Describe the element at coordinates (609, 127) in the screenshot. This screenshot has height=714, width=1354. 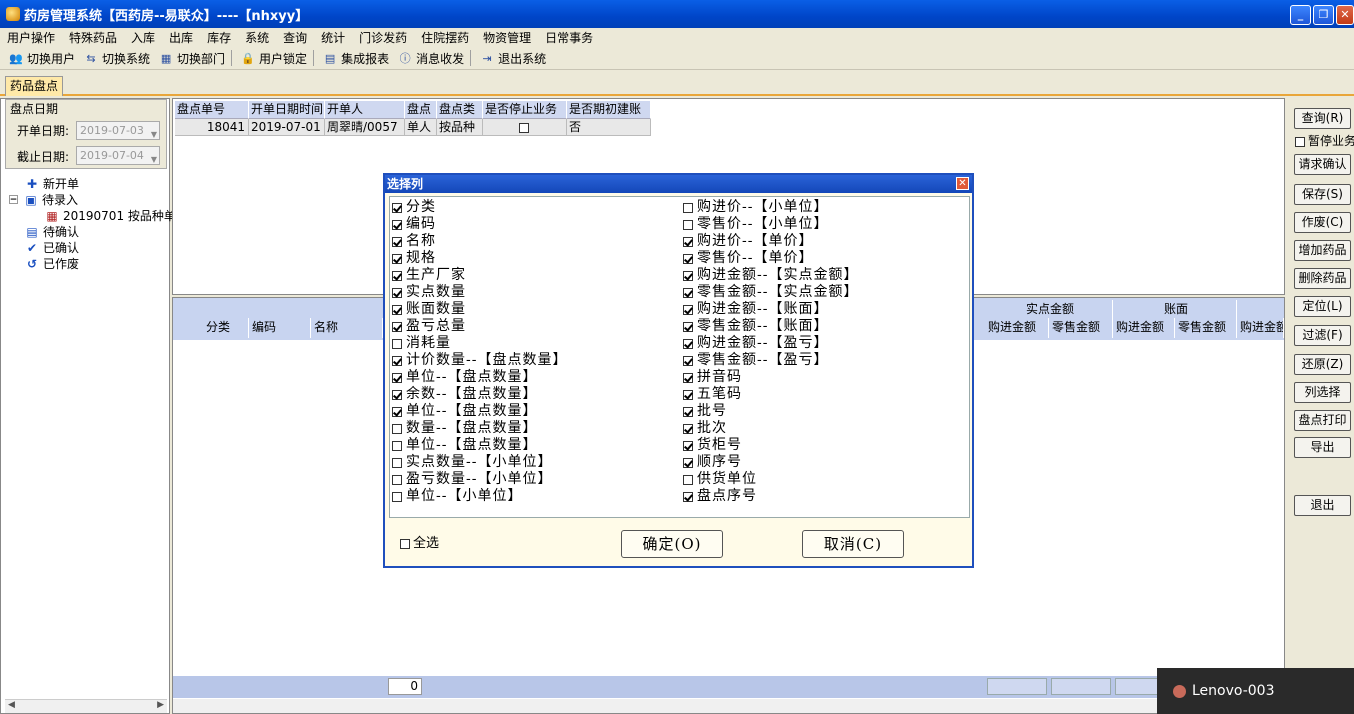
I see `table-cell: 否` at that location.